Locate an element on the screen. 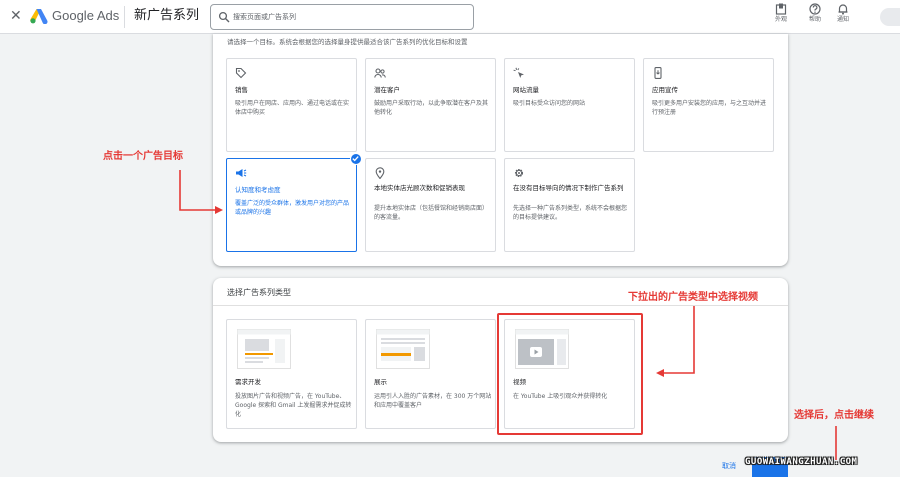 Image resolution: width=900 pixels, height=477 pixels. annotation-then-continue: 选择后，点击继续 is located at coordinates (834, 415).